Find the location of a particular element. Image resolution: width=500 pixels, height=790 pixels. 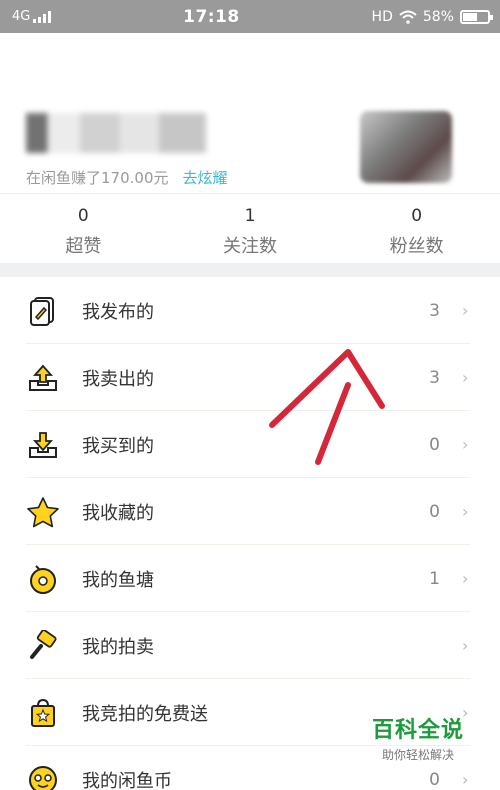

stat-following: 1 关注数 is located at coordinates (250, 228).